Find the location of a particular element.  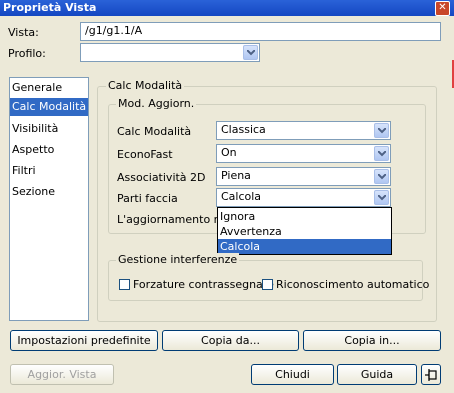

impostazioni-predefinite-button: Impostazioni predefinite is located at coordinates (84, 340).